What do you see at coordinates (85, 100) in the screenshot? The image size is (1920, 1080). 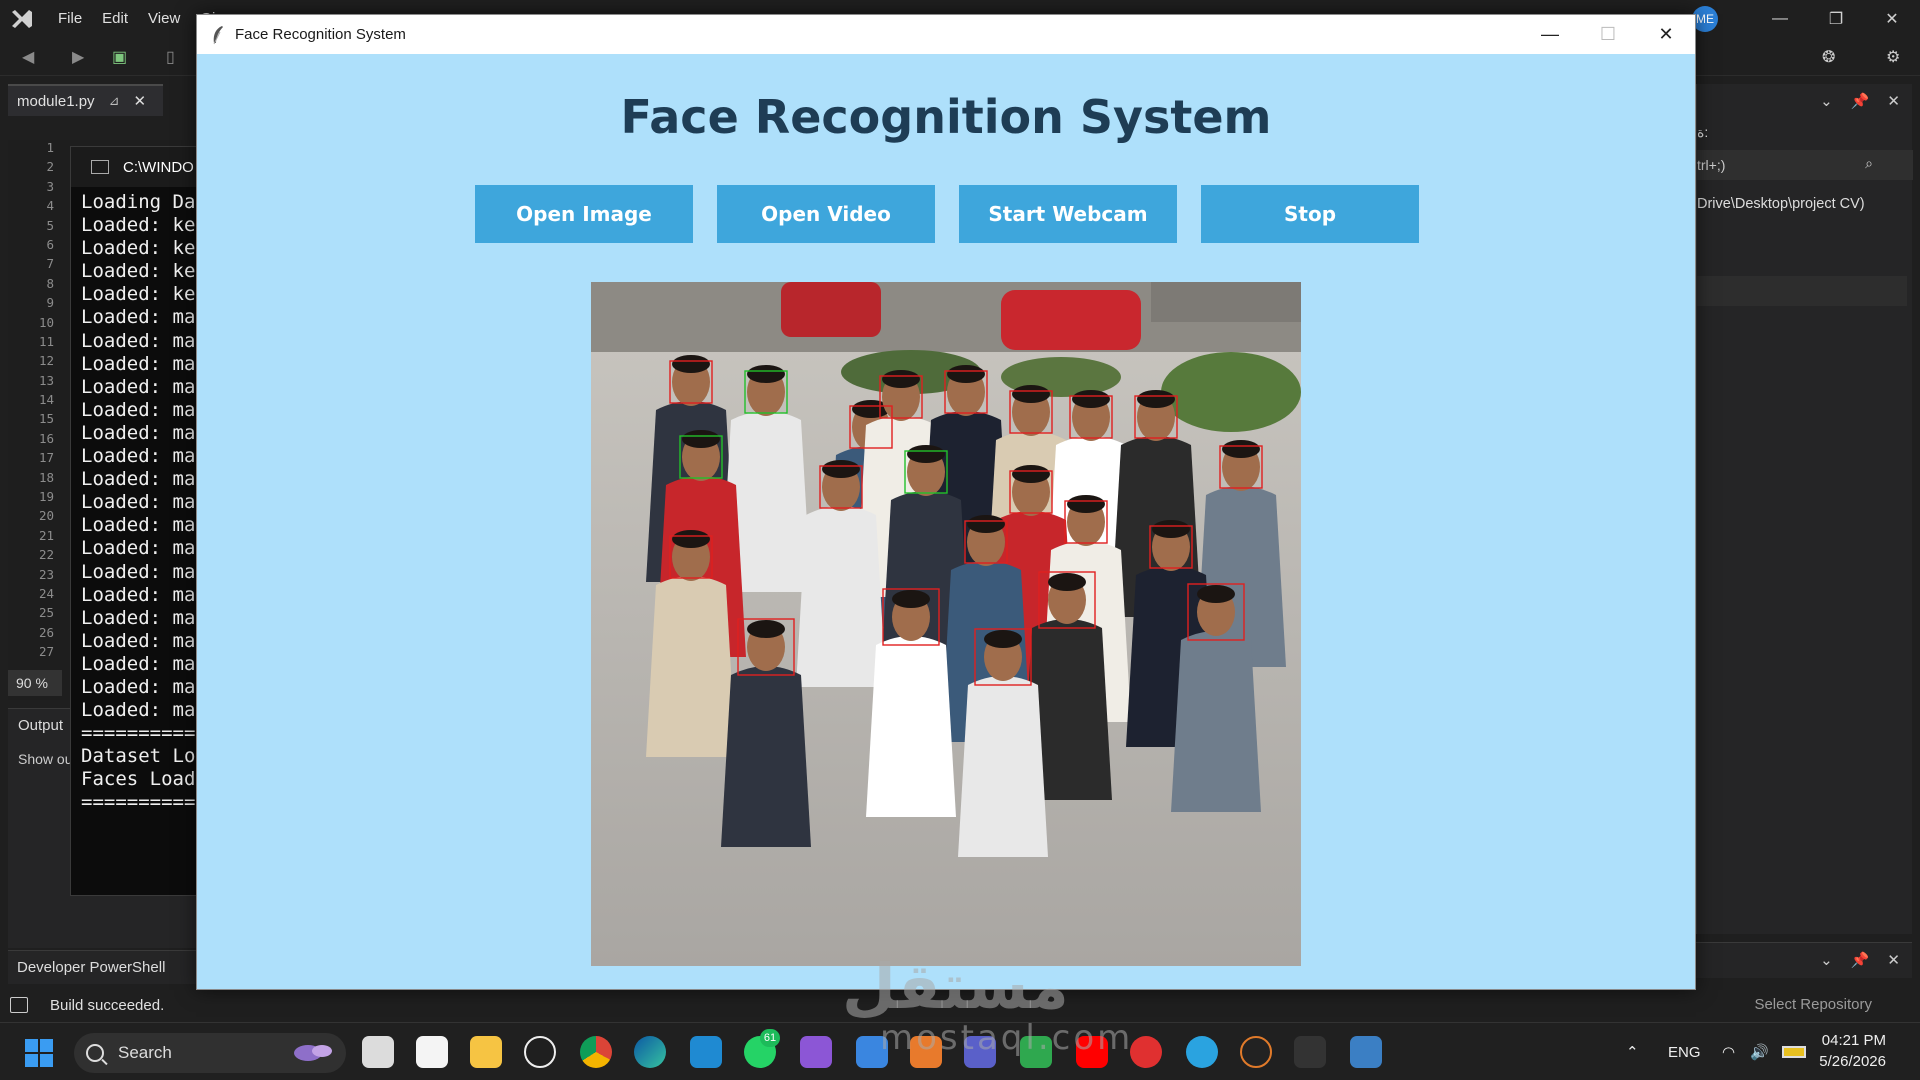 I see `doc-tab-module1: module1.py ⊿ ✕` at bounding box center [85, 100].